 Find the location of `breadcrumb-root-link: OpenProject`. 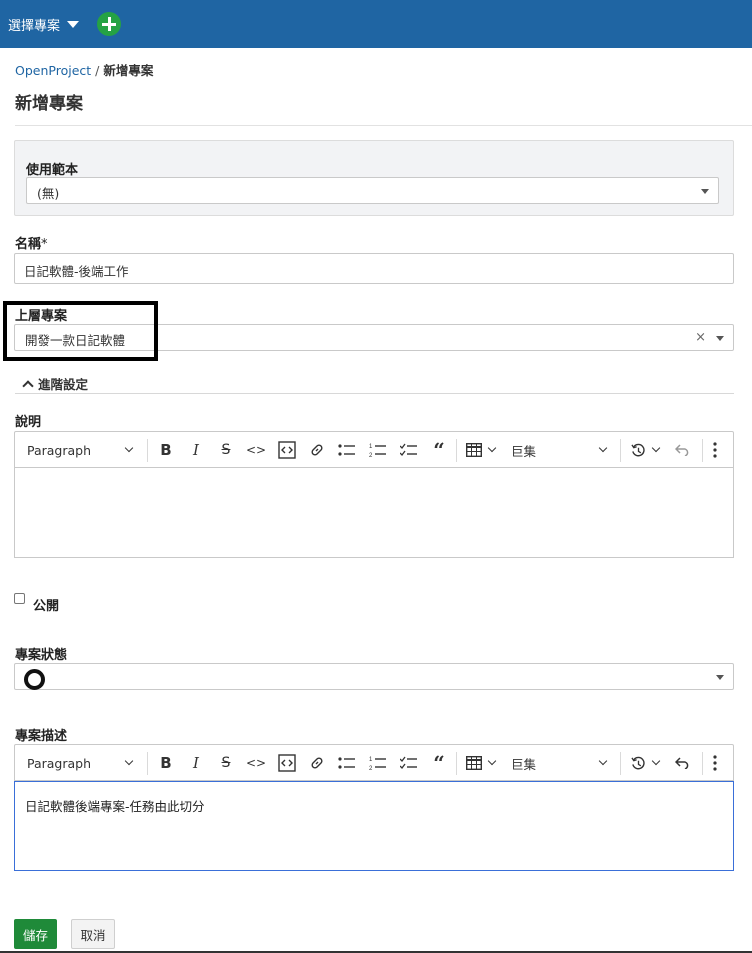

breadcrumb-root-link: OpenProject is located at coordinates (53, 70).